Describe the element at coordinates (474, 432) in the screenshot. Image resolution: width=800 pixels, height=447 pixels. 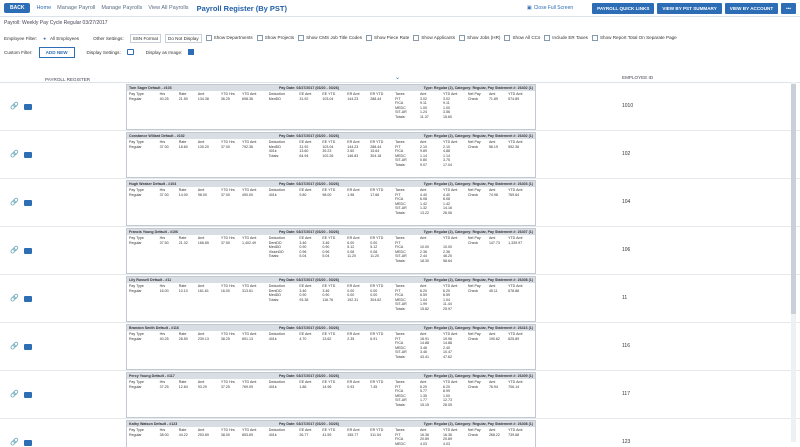
I see `statement-cell: Net Pay Check` at that location.